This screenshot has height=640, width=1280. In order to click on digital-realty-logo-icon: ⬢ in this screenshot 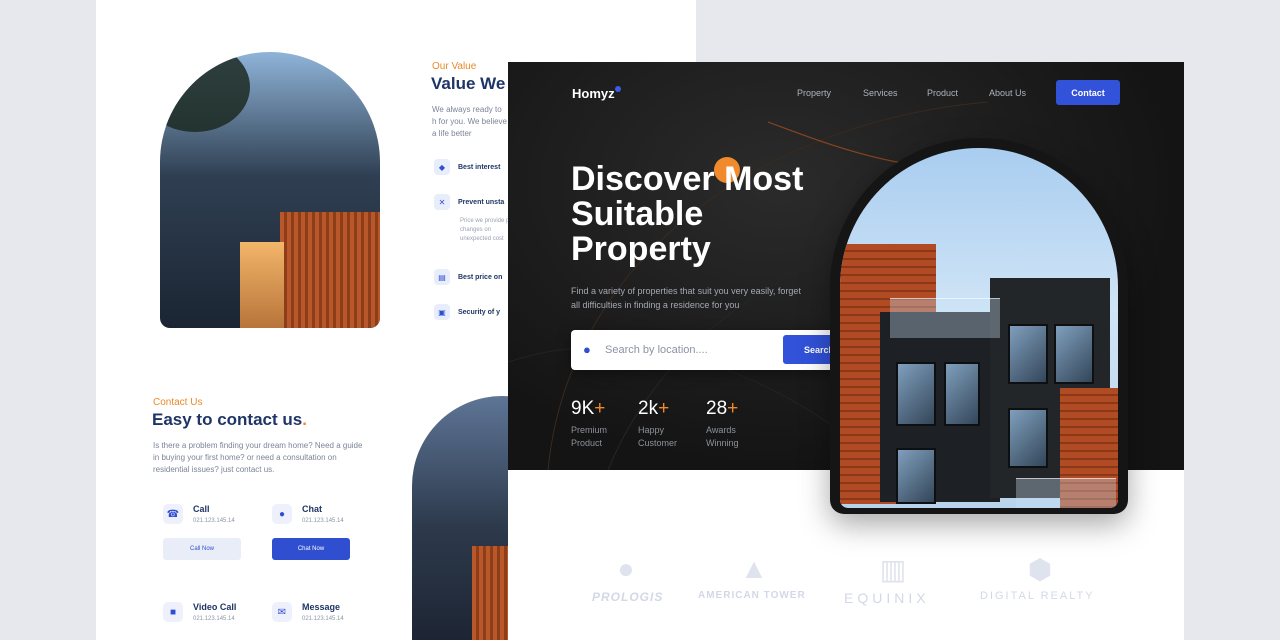, I will do `click(1040, 569)`.